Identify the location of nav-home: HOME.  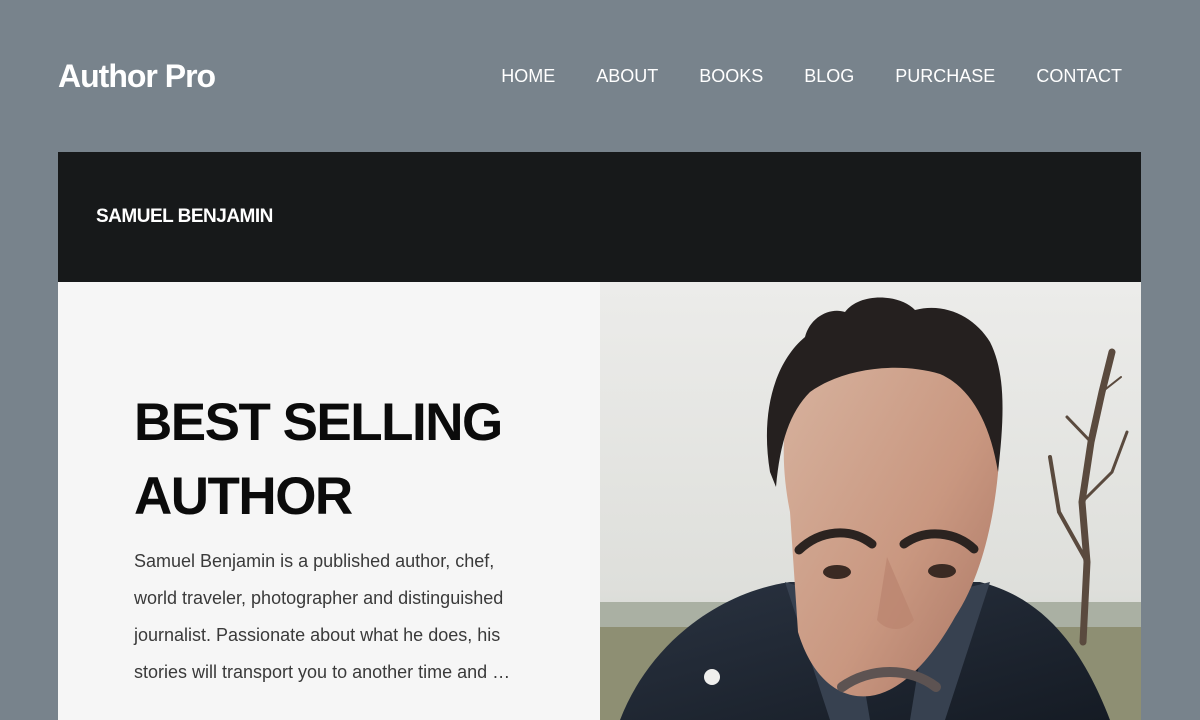
(528, 76).